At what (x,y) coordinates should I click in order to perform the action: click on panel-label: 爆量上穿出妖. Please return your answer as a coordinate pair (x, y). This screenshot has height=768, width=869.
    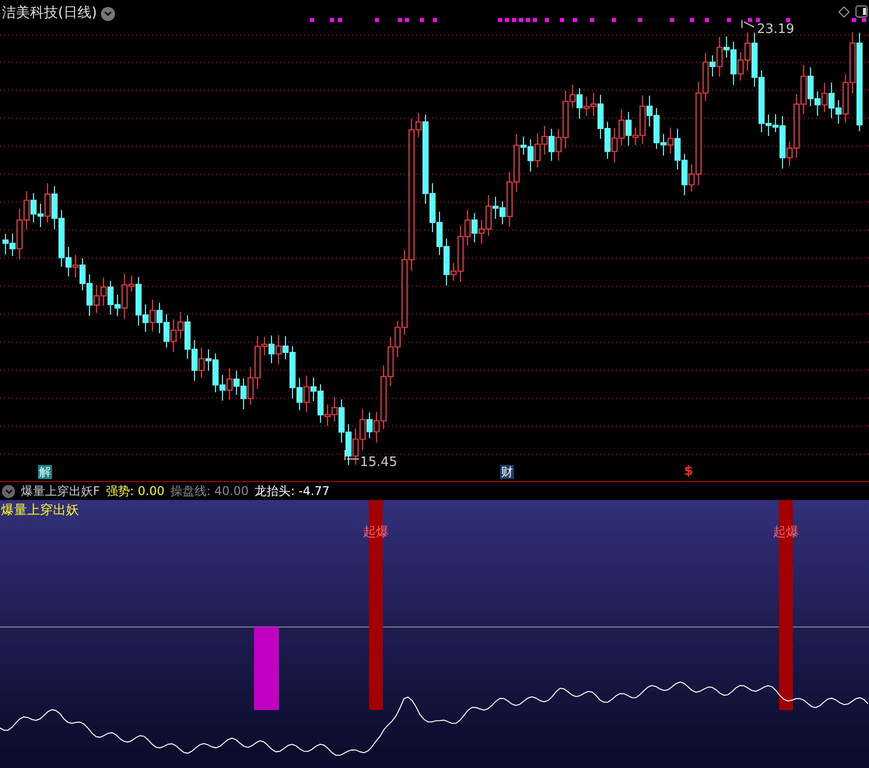
    Looking at the image, I should click on (40, 511).